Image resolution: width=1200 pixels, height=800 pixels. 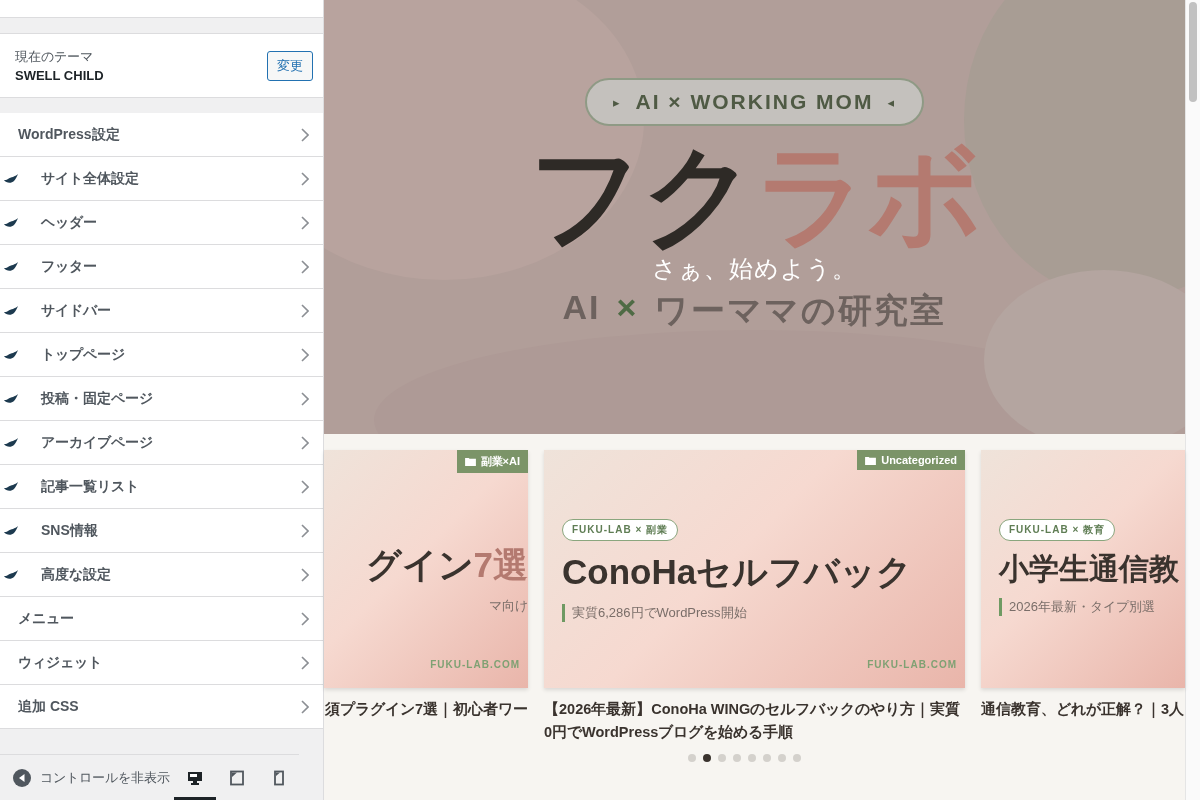 I want to click on collapse-icon, so click(x=22, y=777).